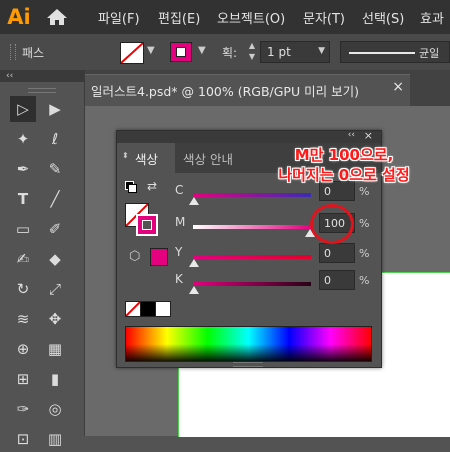  Describe the element at coordinates (55, 289) in the screenshot. I see `scale-tool-icon: ⤢` at that location.